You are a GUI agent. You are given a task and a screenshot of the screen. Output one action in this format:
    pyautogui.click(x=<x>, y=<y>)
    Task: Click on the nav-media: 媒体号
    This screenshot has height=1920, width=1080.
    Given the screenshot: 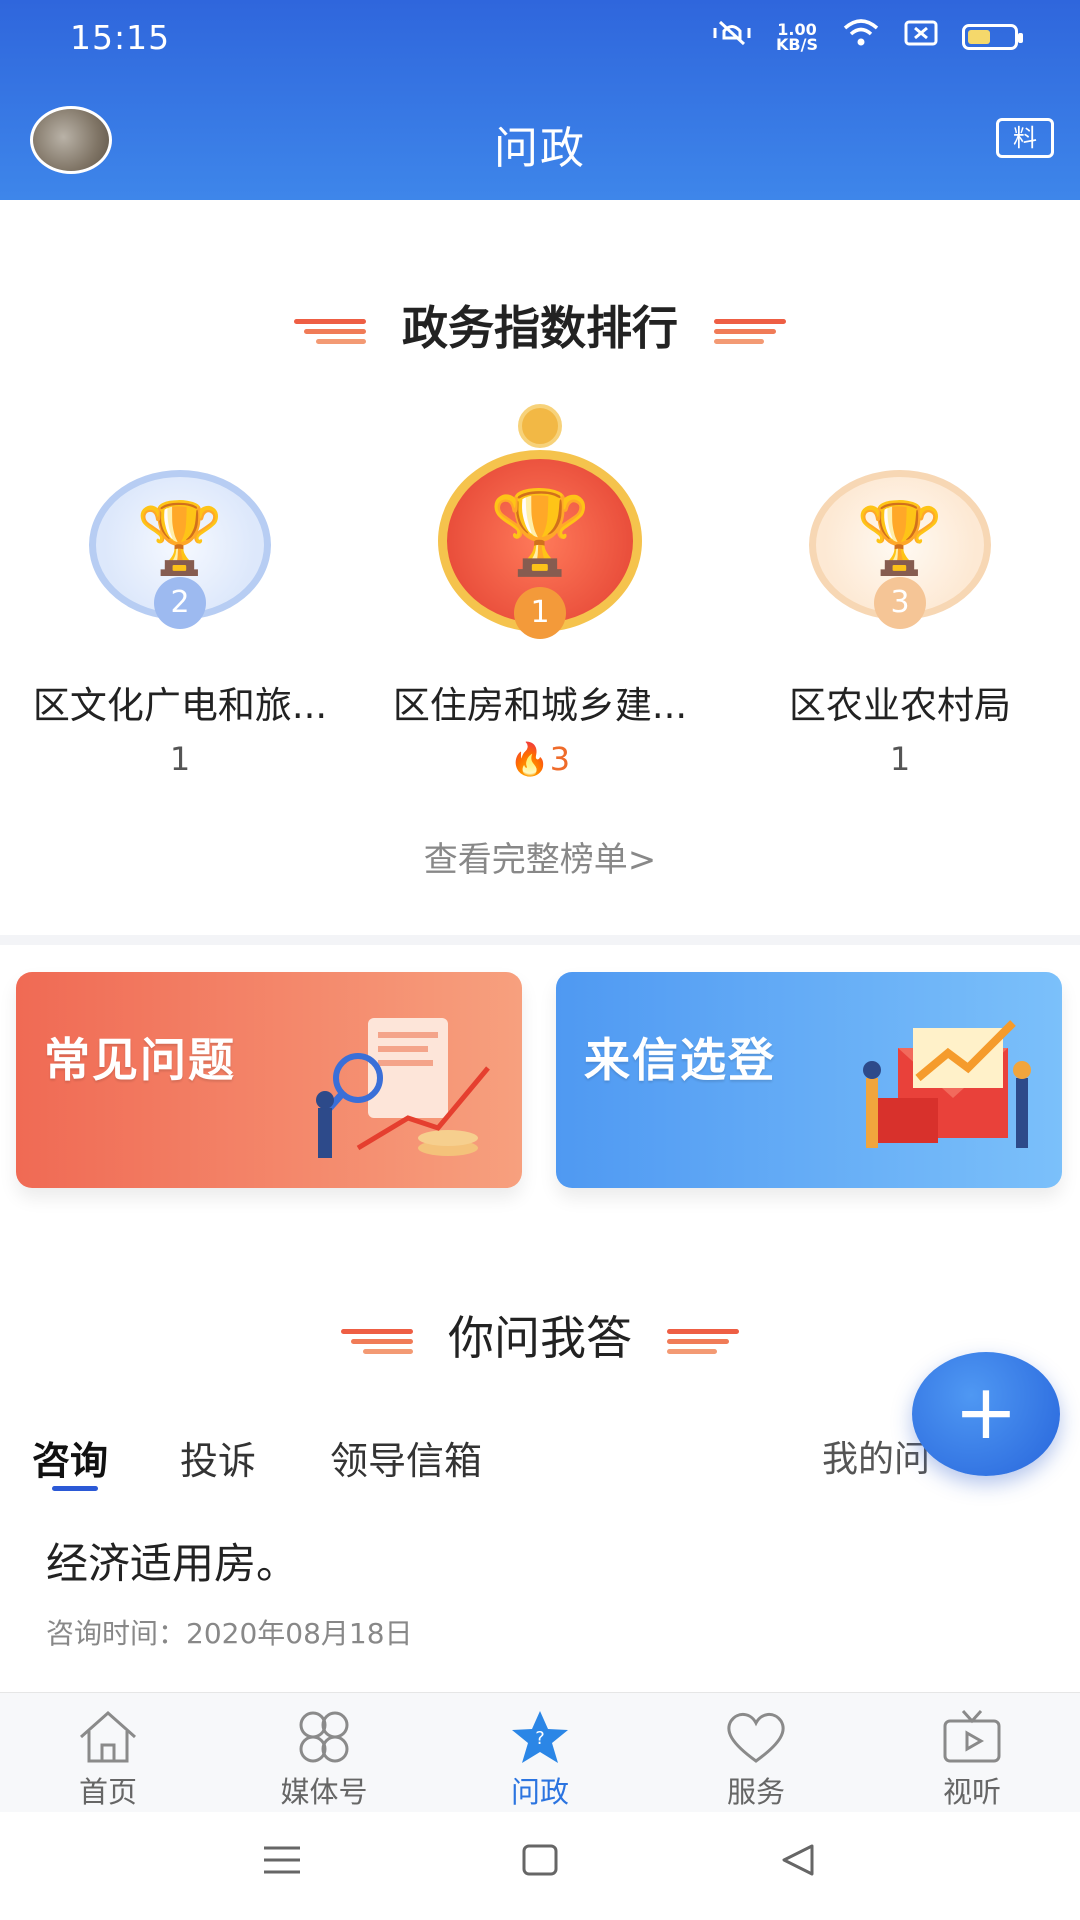 What is the action you would take?
    pyautogui.click(x=324, y=1753)
    